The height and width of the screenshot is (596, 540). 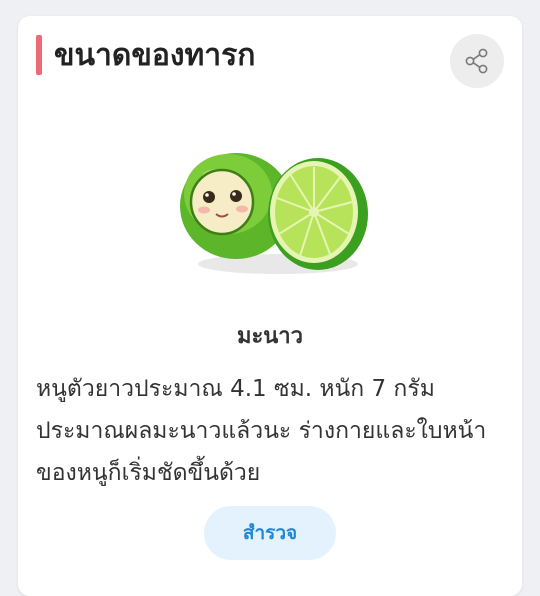 I want to click on explore-button: สำรวจ, so click(x=270, y=533).